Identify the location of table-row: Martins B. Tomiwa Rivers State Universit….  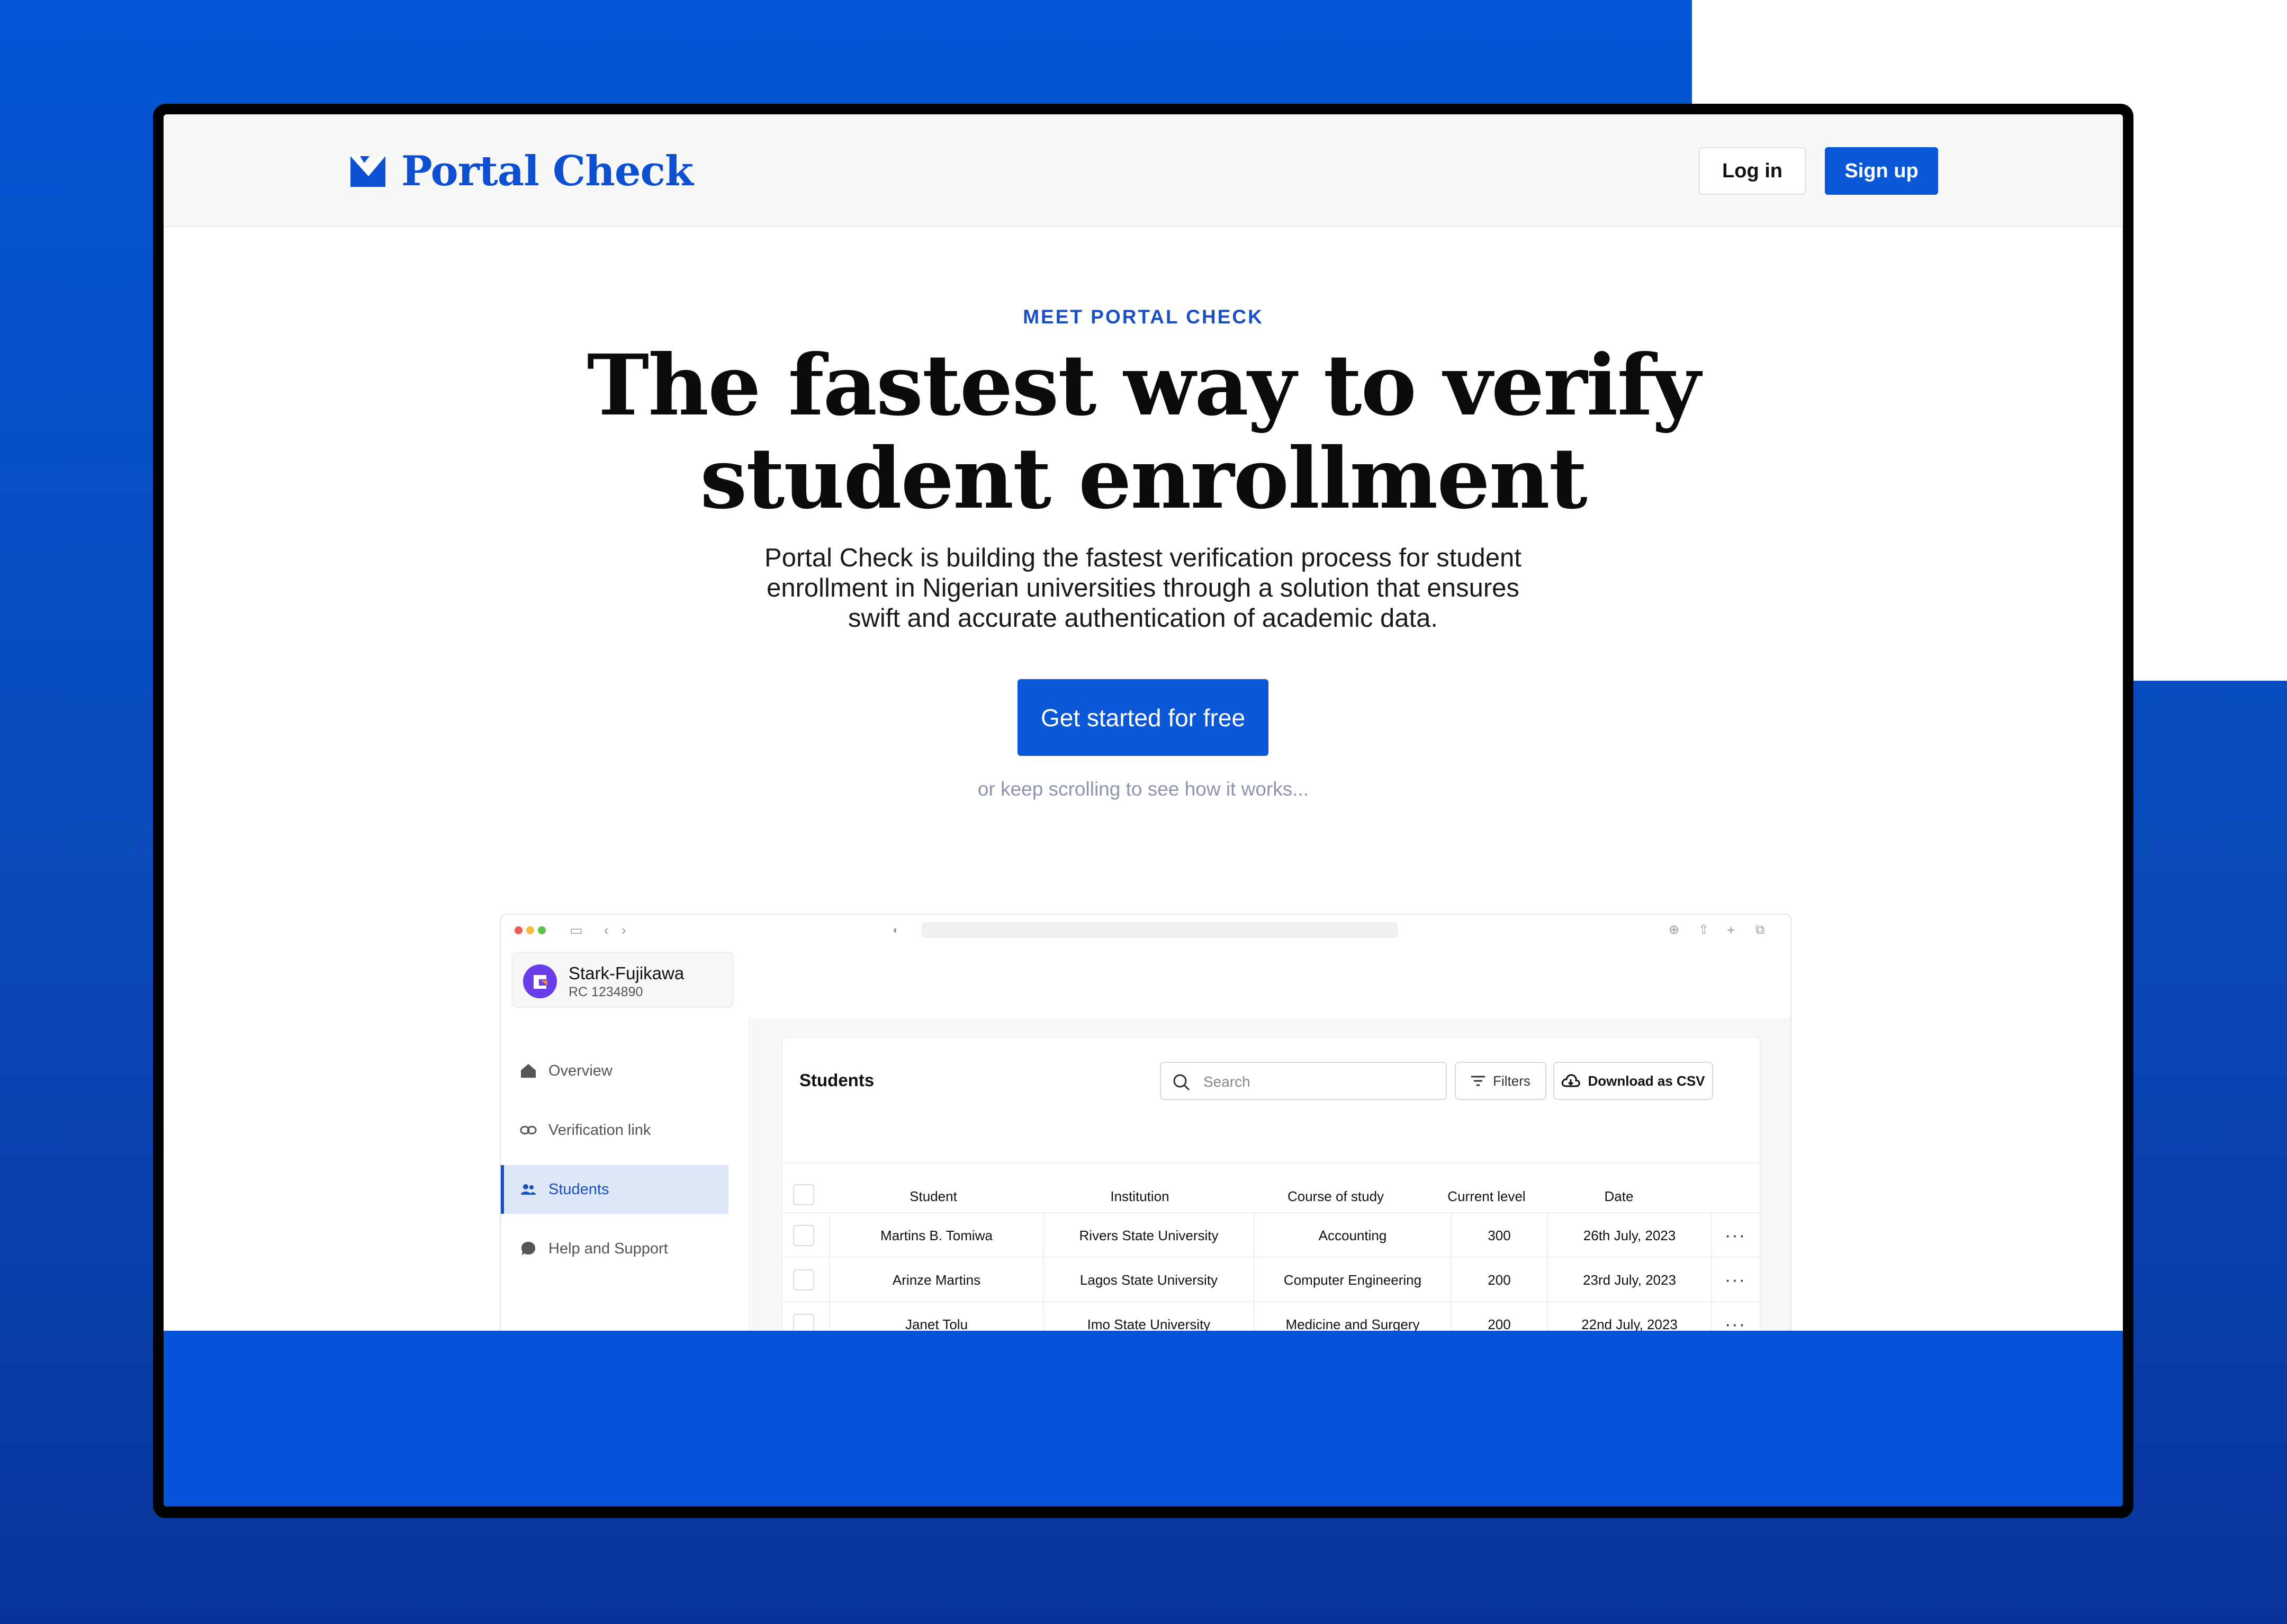
(1271, 1235).